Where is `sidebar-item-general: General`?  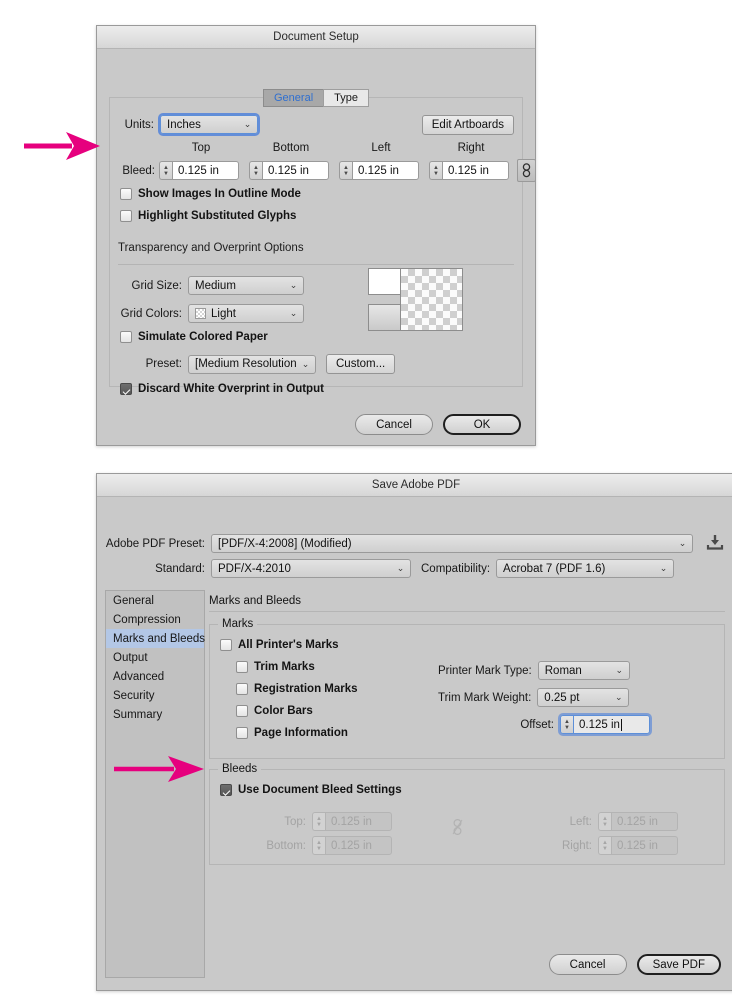
sidebar-item-general: General is located at coordinates (155, 600).